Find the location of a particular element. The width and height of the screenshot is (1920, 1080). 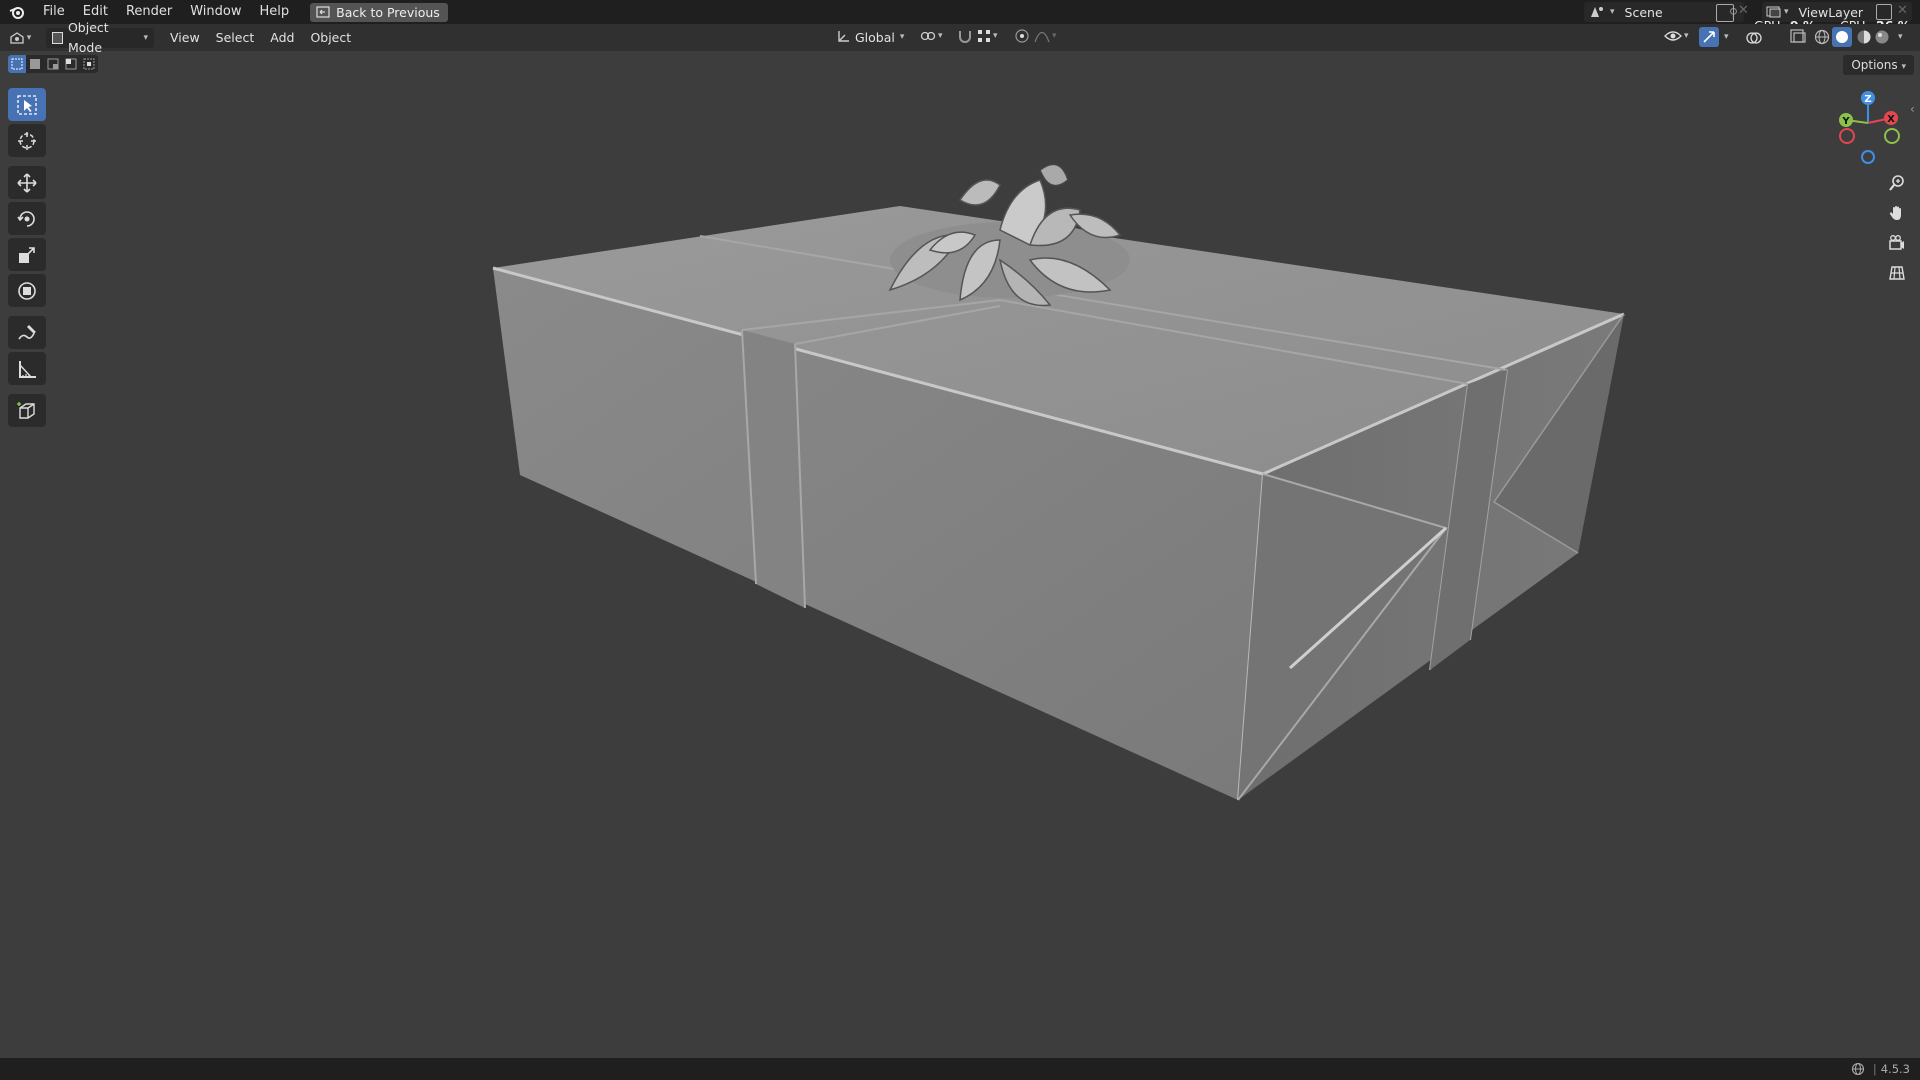

gizmo-neg-y is located at coordinates (1892, 136).